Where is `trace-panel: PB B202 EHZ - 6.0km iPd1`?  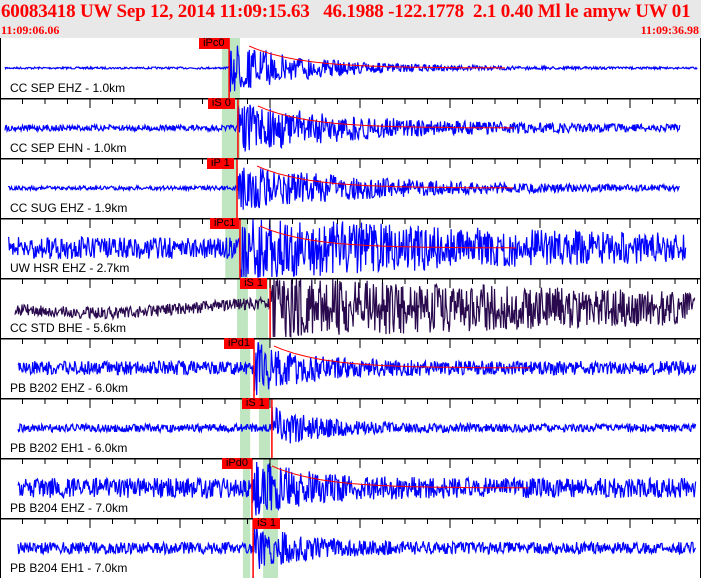 trace-panel: PB B202 EHZ - 6.0km iPd1 is located at coordinates (350, 368).